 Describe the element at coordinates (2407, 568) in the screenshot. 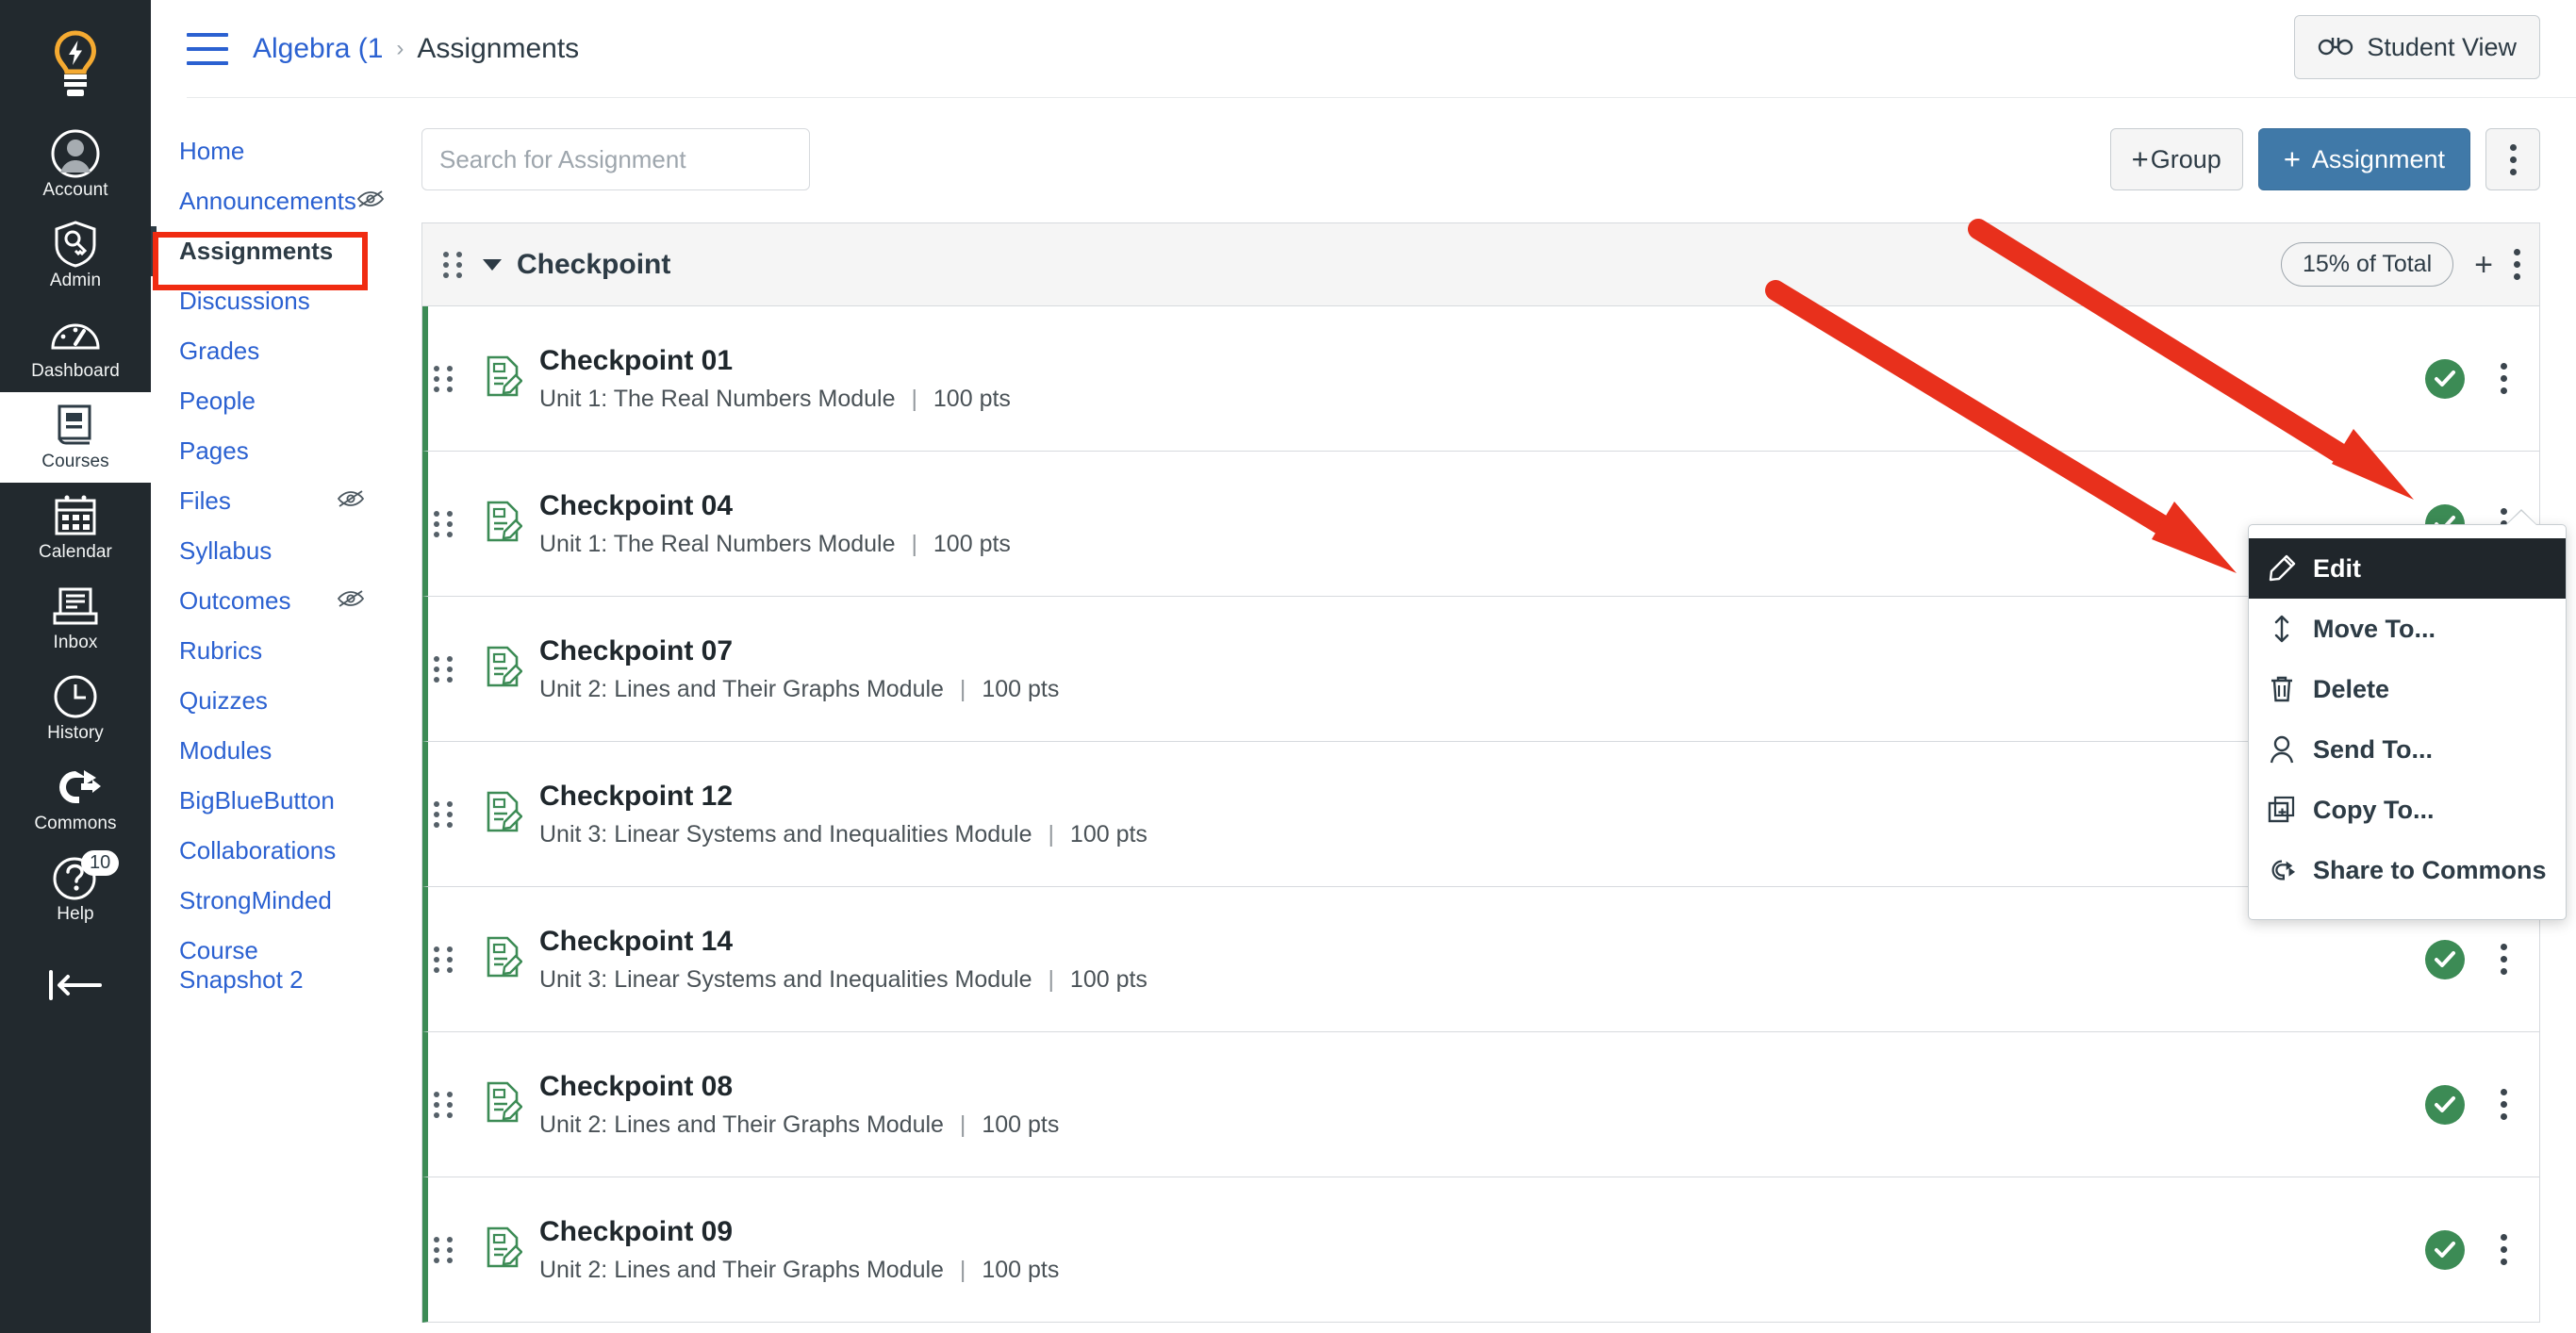

I see `menu-item-edit: Edit` at that location.